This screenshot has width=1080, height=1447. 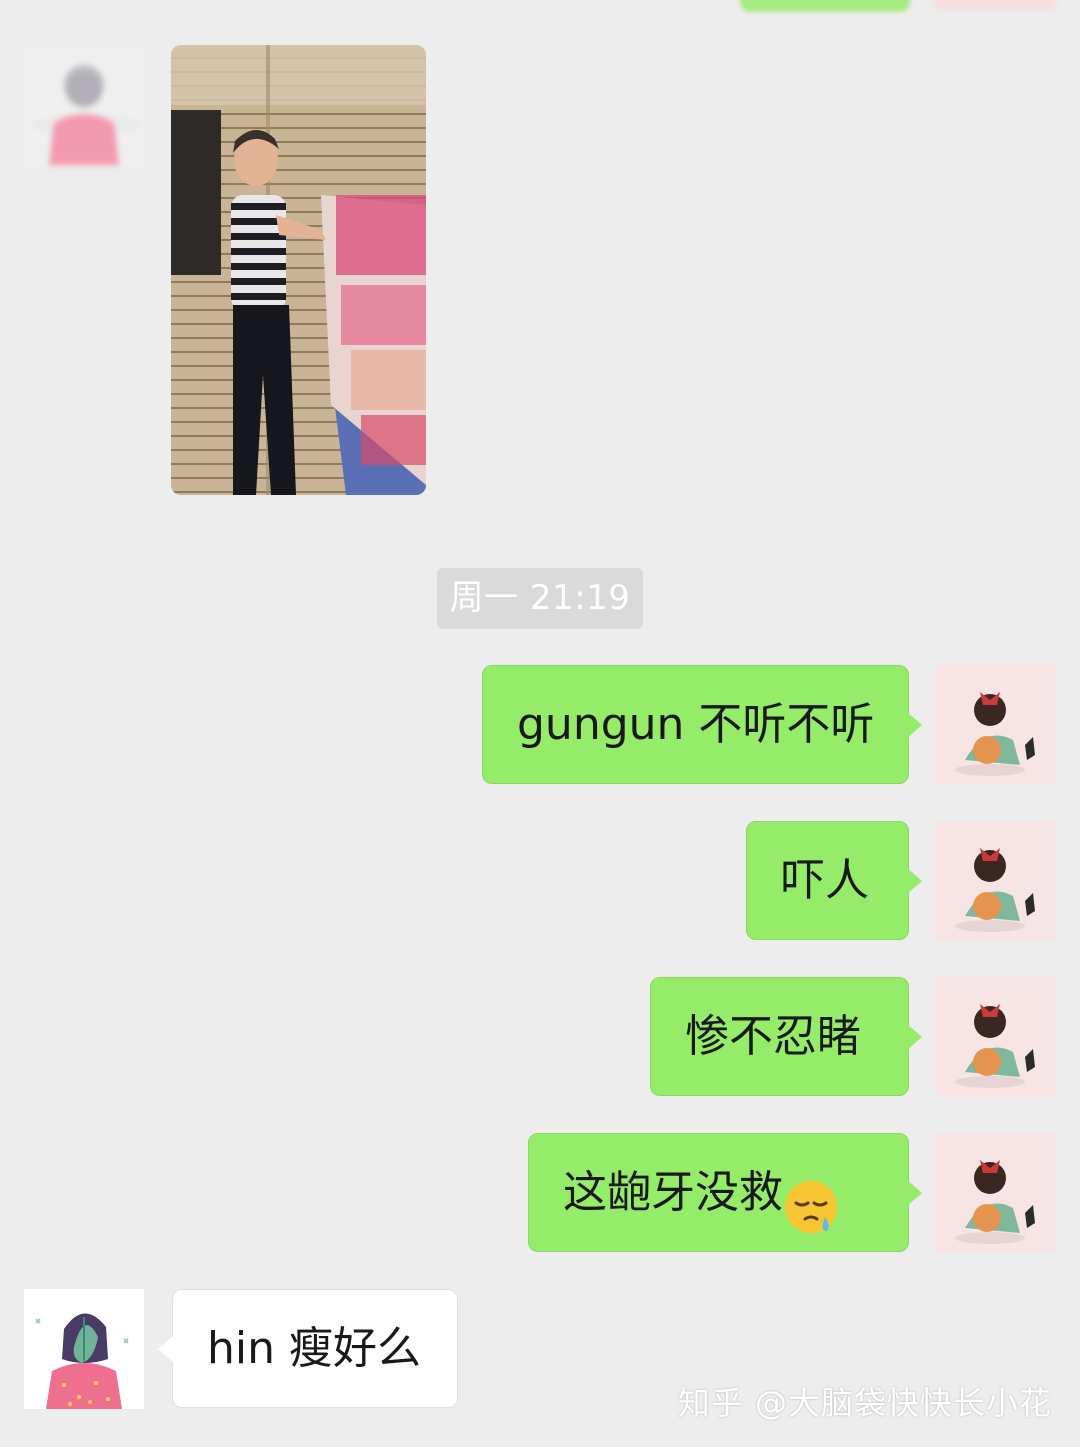 I want to click on self-message-bubble: 吓人, so click(x=834, y=880).